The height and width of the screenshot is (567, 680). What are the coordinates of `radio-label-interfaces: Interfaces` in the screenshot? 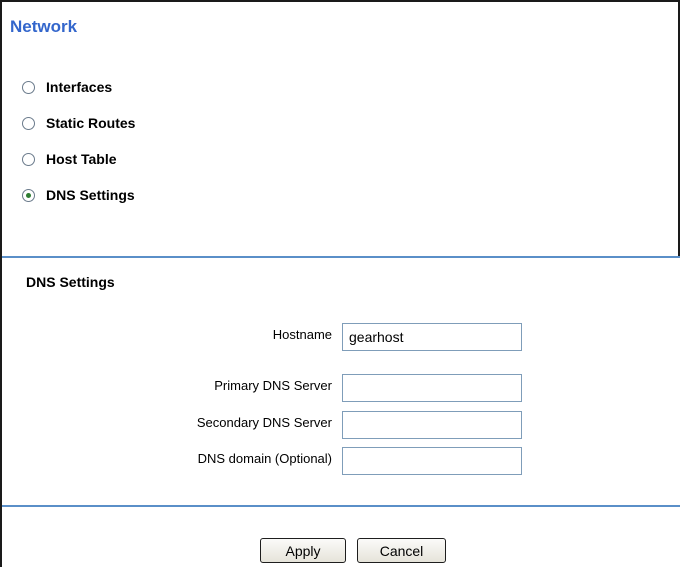 It's located at (79, 87).